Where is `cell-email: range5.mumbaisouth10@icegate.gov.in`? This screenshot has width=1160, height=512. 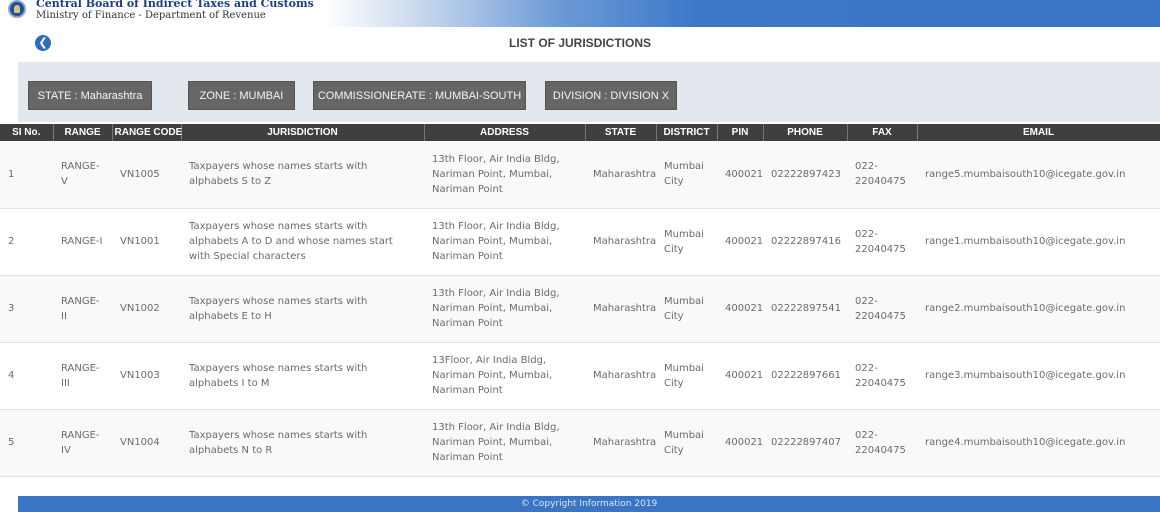
cell-email: range5.mumbaisouth10@icegate.gov.in is located at coordinates (1038, 175).